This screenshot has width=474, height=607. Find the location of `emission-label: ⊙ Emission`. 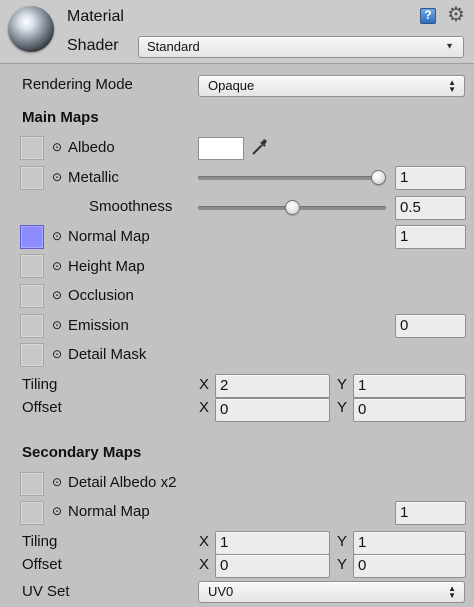

emission-label: ⊙ Emission is located at coordinates (90, 325).